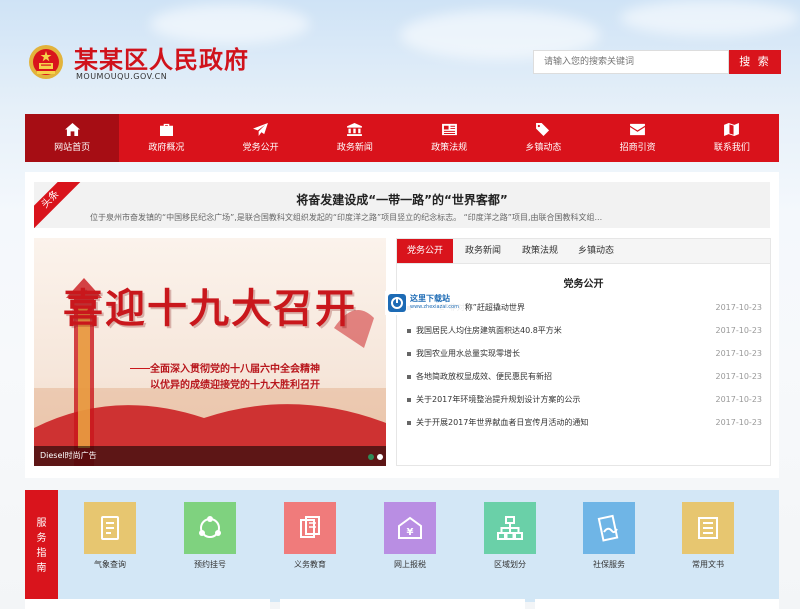  What do you see at coordinates (638, 129) in the screenshot?
I see `envelope-icon` at bounding box center [638, 129].